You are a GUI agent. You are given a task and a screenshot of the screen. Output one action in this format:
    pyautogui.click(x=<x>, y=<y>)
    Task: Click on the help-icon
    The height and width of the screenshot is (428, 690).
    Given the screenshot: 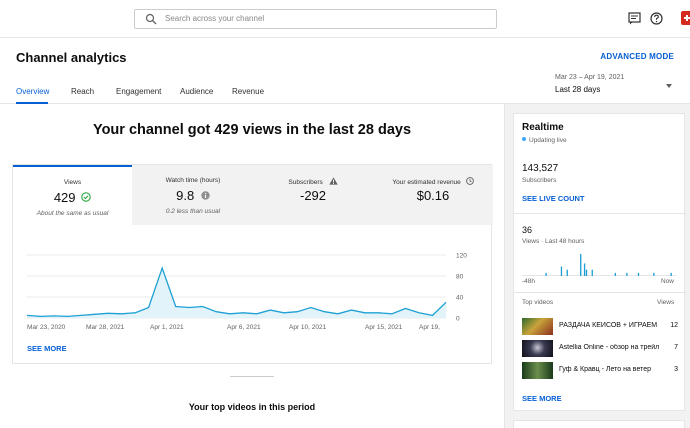 What is the action you would take?
    pyautogui.click(x=656, y=18)
    